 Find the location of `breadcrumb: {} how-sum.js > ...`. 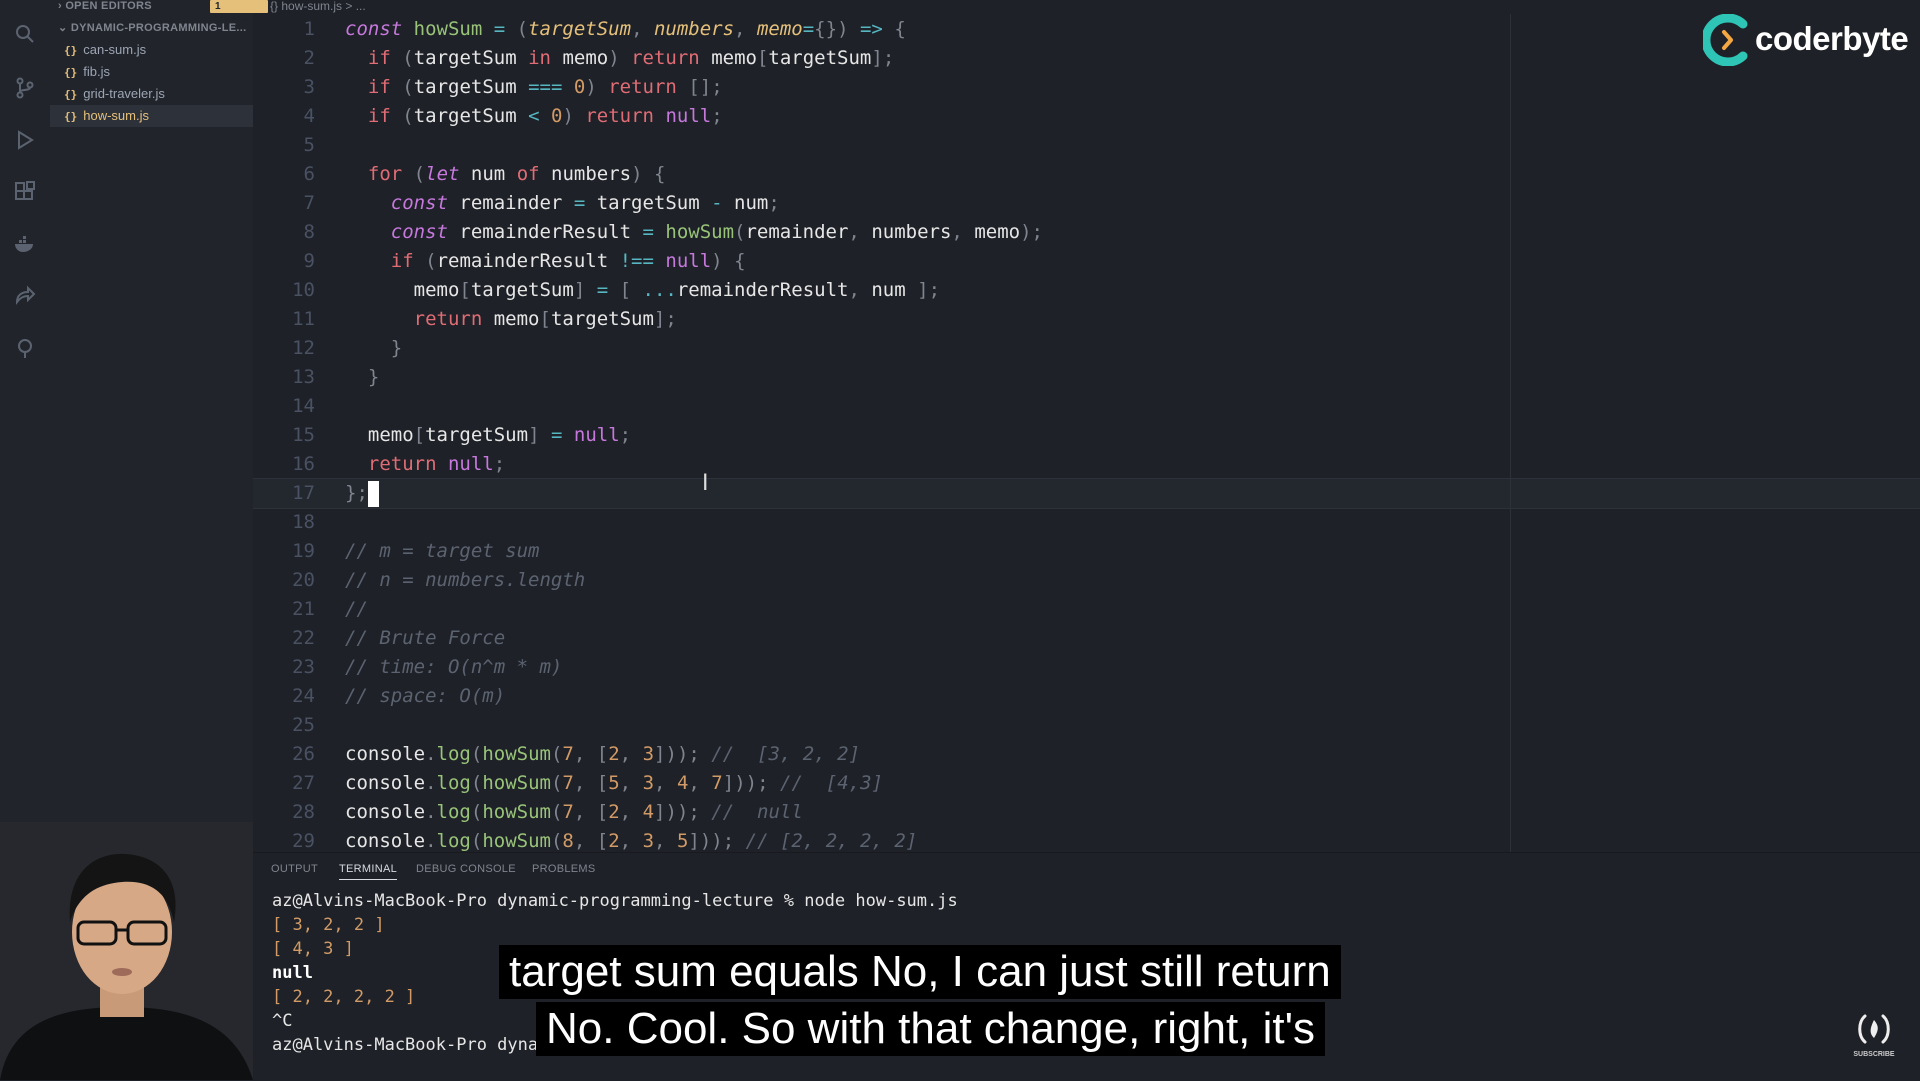

breadcrumb: {} how-sum.js > ... is located at coordinates (318, 7).